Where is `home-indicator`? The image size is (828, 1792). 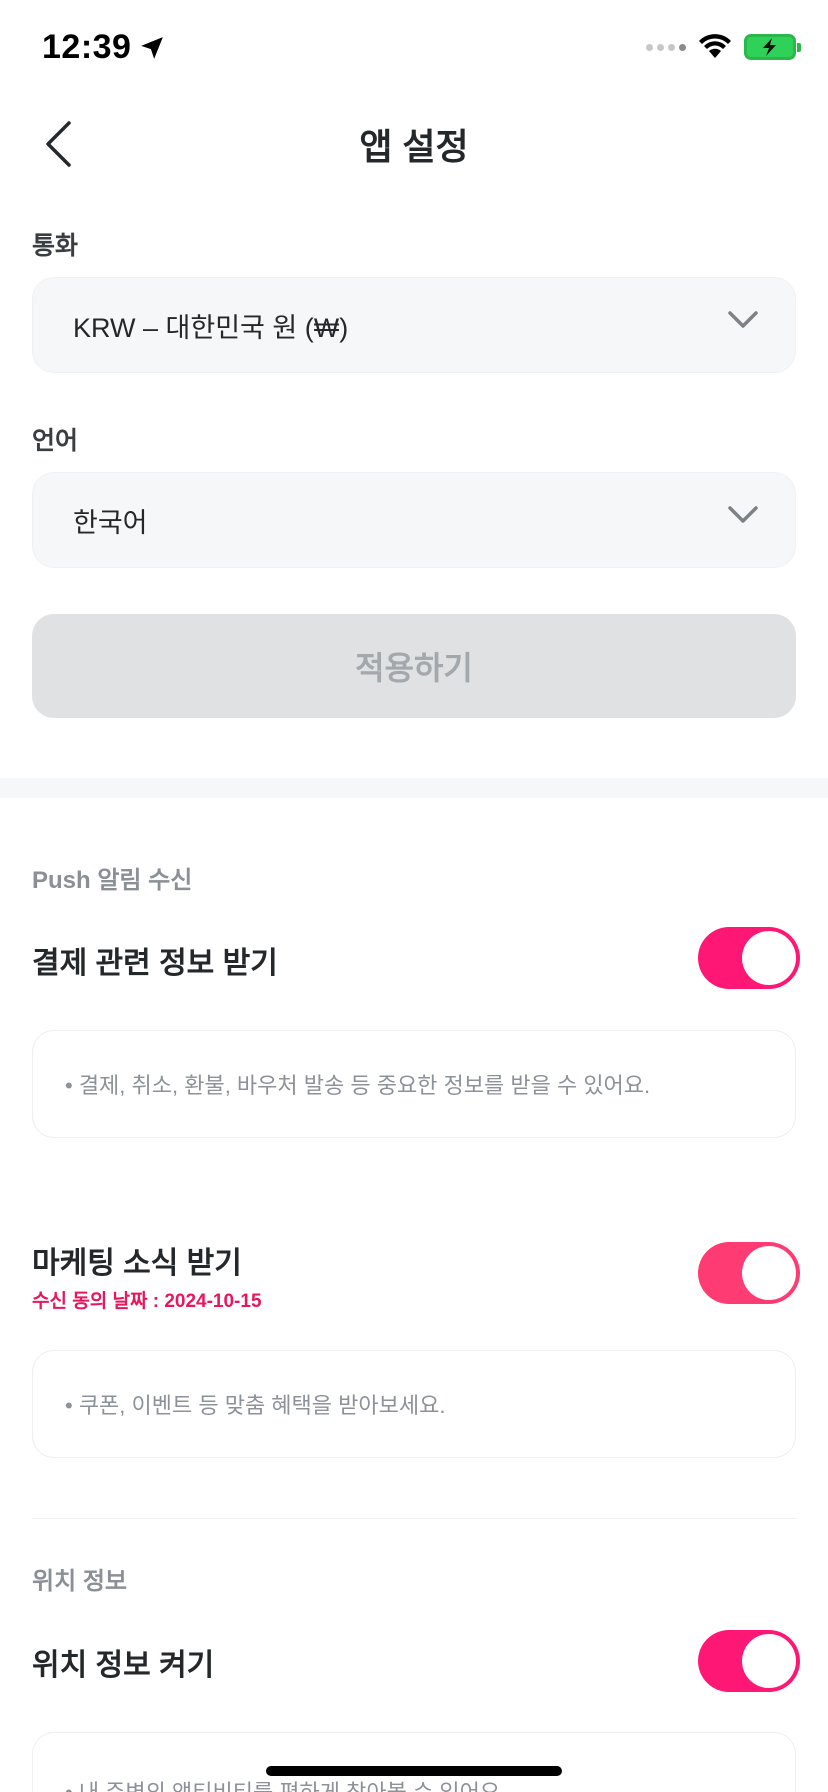
home-indicator is located at coordinates (414, 1771).